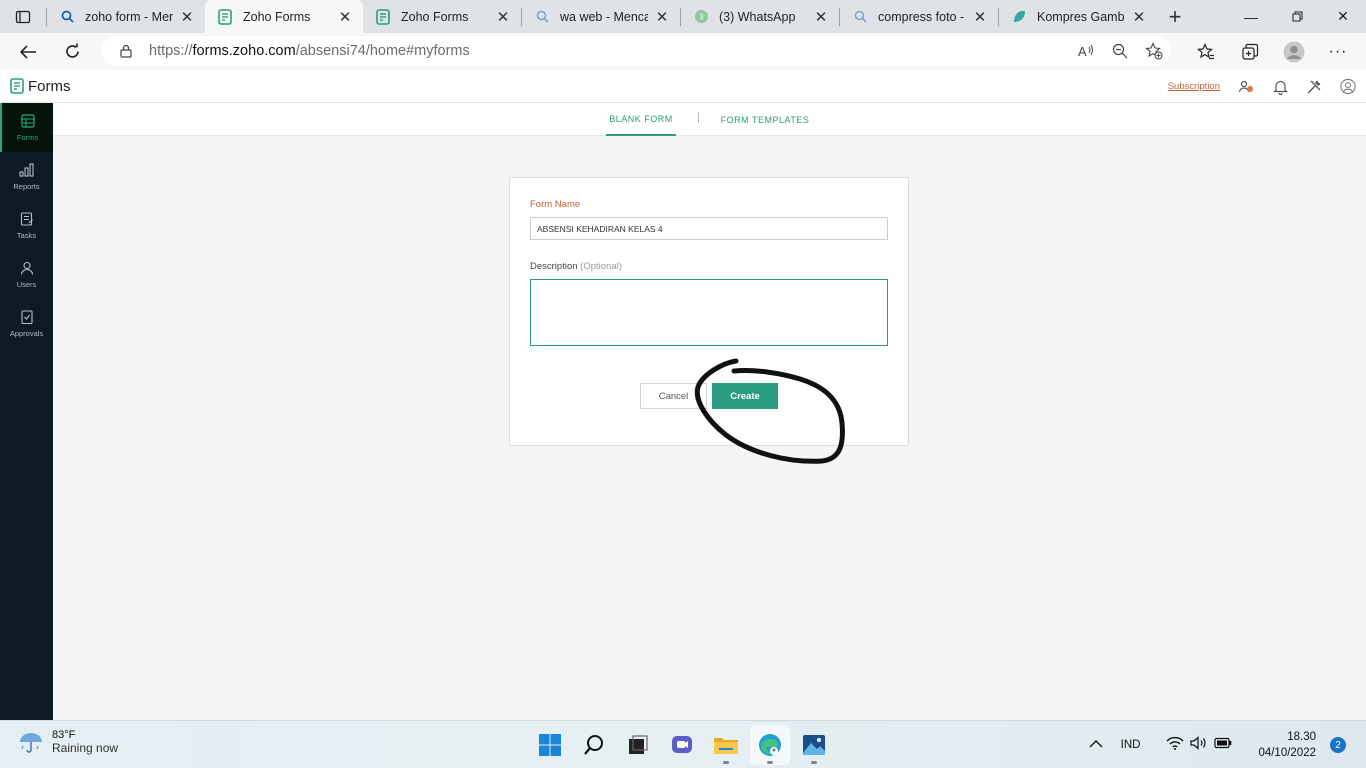  Describe the element at coordinates (683, 86) in the screenshot. I see `app-header: Forms Subscription` at that location.